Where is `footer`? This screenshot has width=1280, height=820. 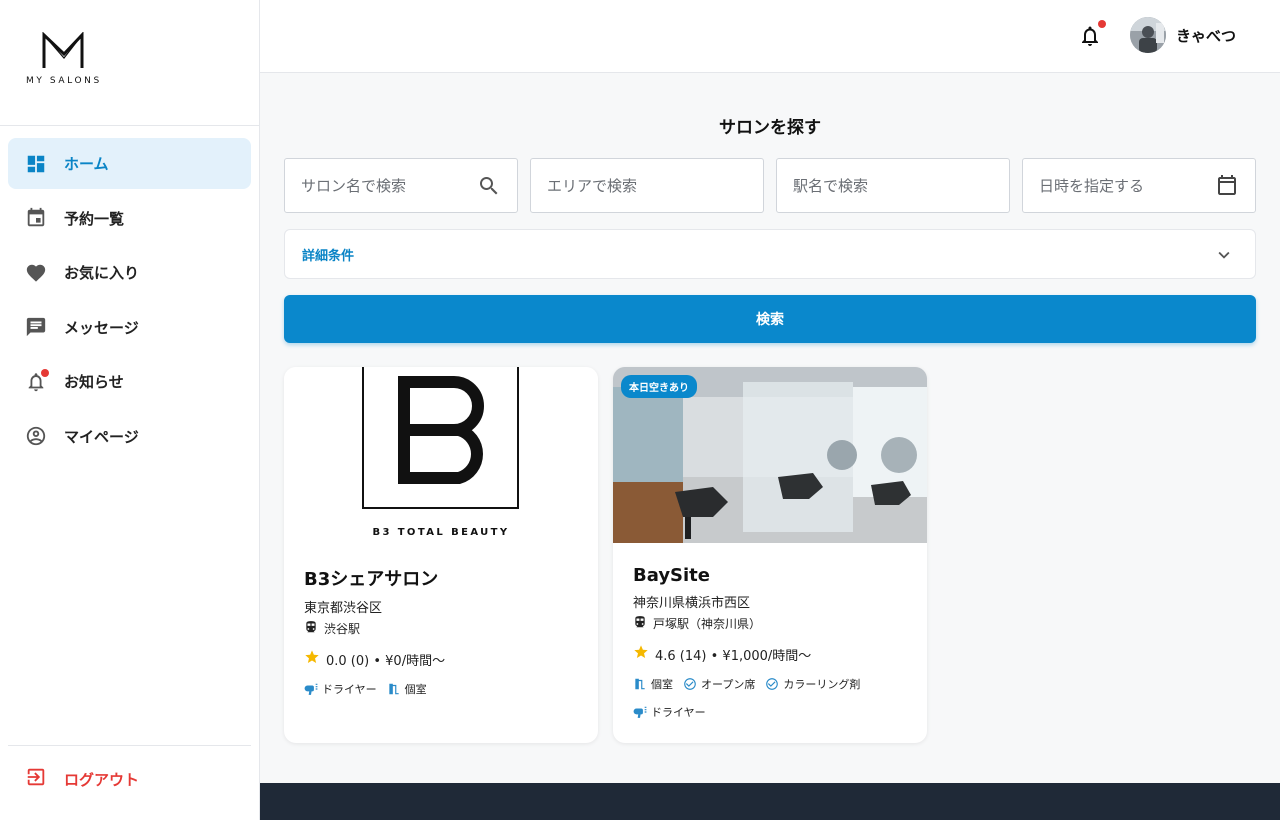
footer is located at coordinates (770, 801).